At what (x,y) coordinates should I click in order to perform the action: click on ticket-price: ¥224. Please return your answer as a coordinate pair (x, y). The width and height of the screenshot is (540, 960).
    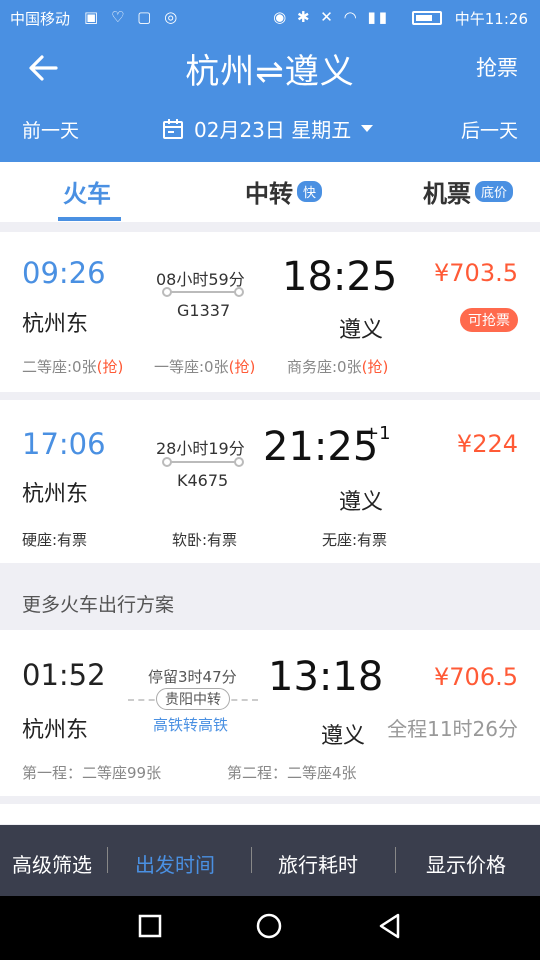
    Looking at the image, I should click on (487, 444).